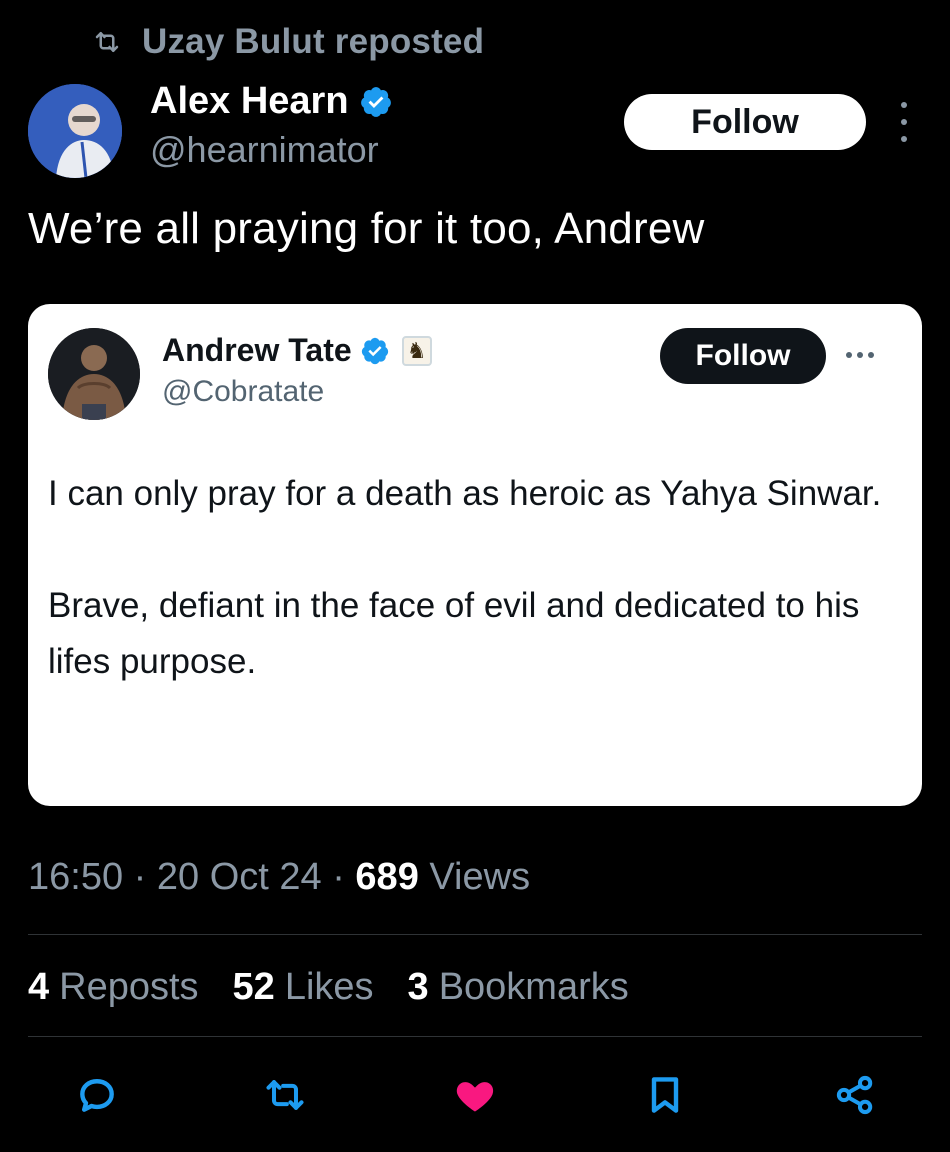  I want to click on follow-button: Follow, so click(745, 122).